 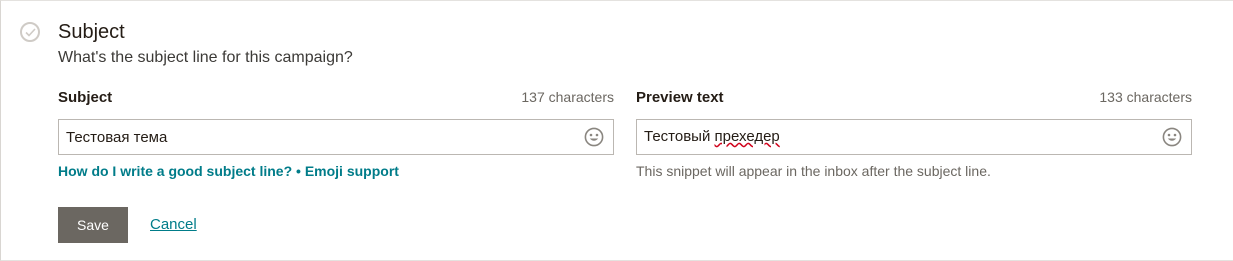 I want to click on preview-text-word-2: прехедер, so click(x=747, y=136).